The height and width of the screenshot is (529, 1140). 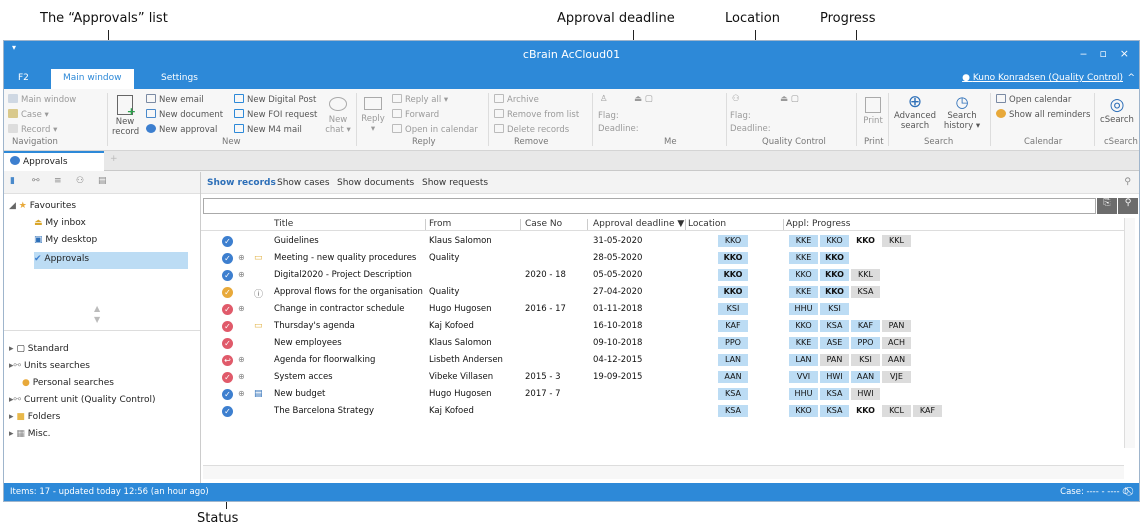 What do you see at coordinates (915, 112) in the screenshot?
I see `advanced-search-button: ⊕ Advanced search` at bounding box center [915, 112].